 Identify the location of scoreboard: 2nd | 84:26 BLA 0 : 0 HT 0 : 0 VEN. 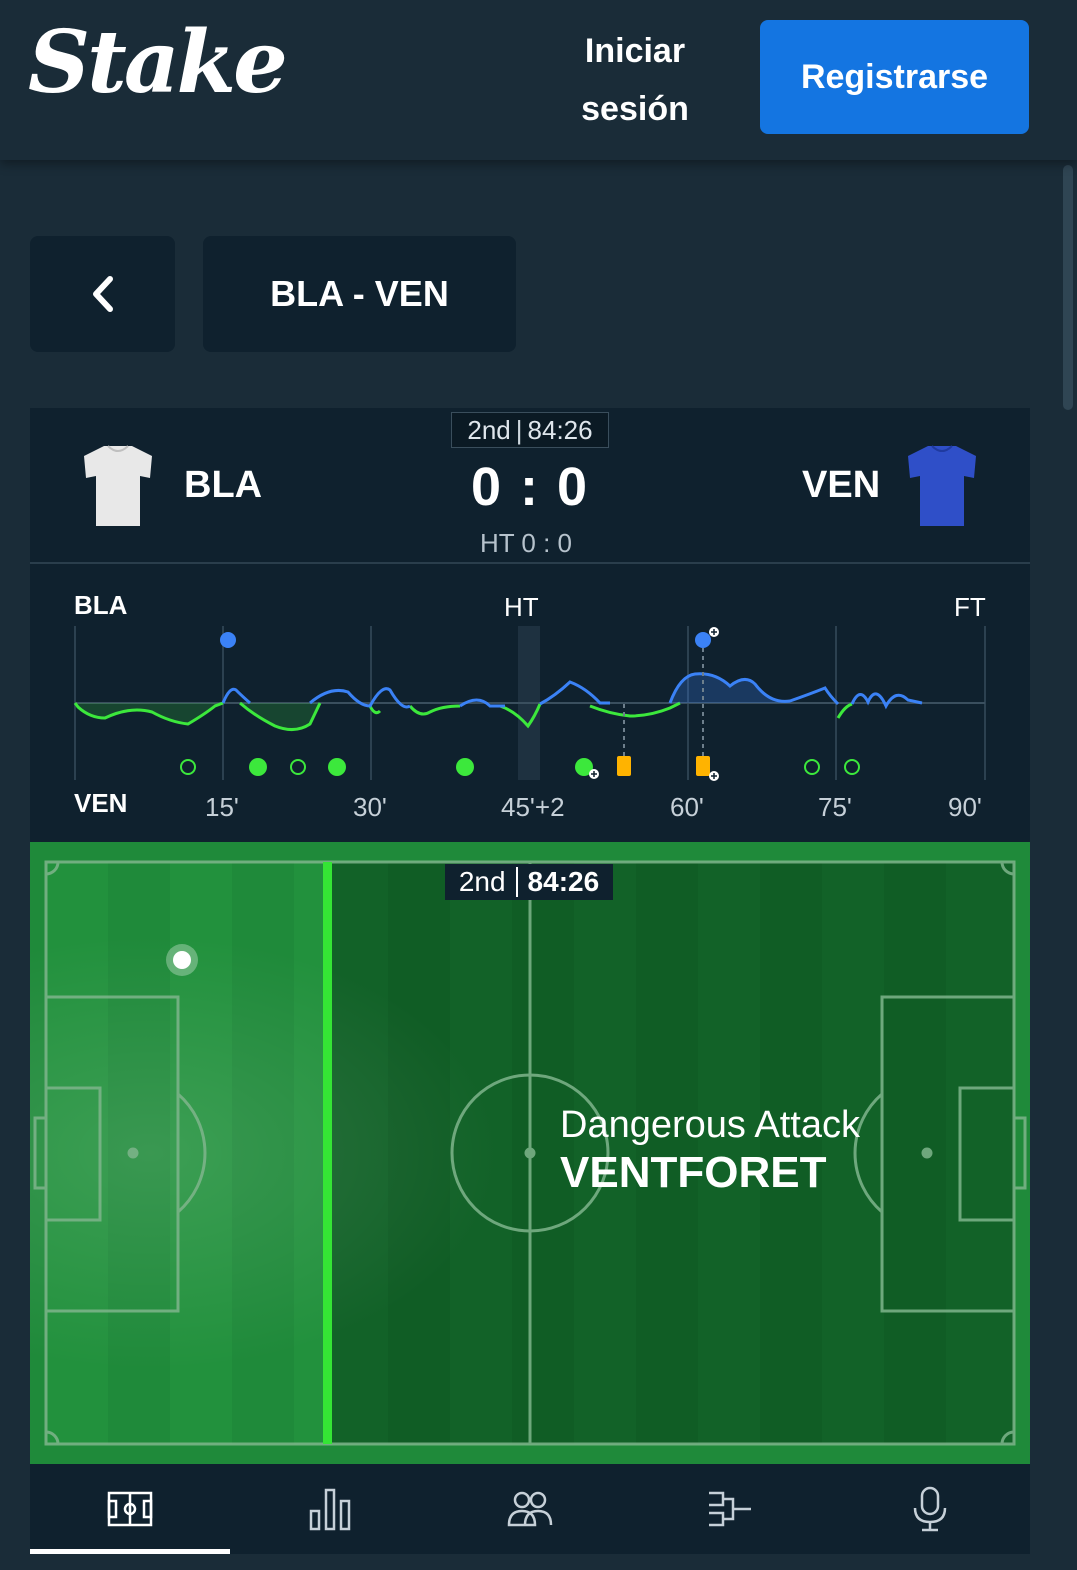
(530, 486).